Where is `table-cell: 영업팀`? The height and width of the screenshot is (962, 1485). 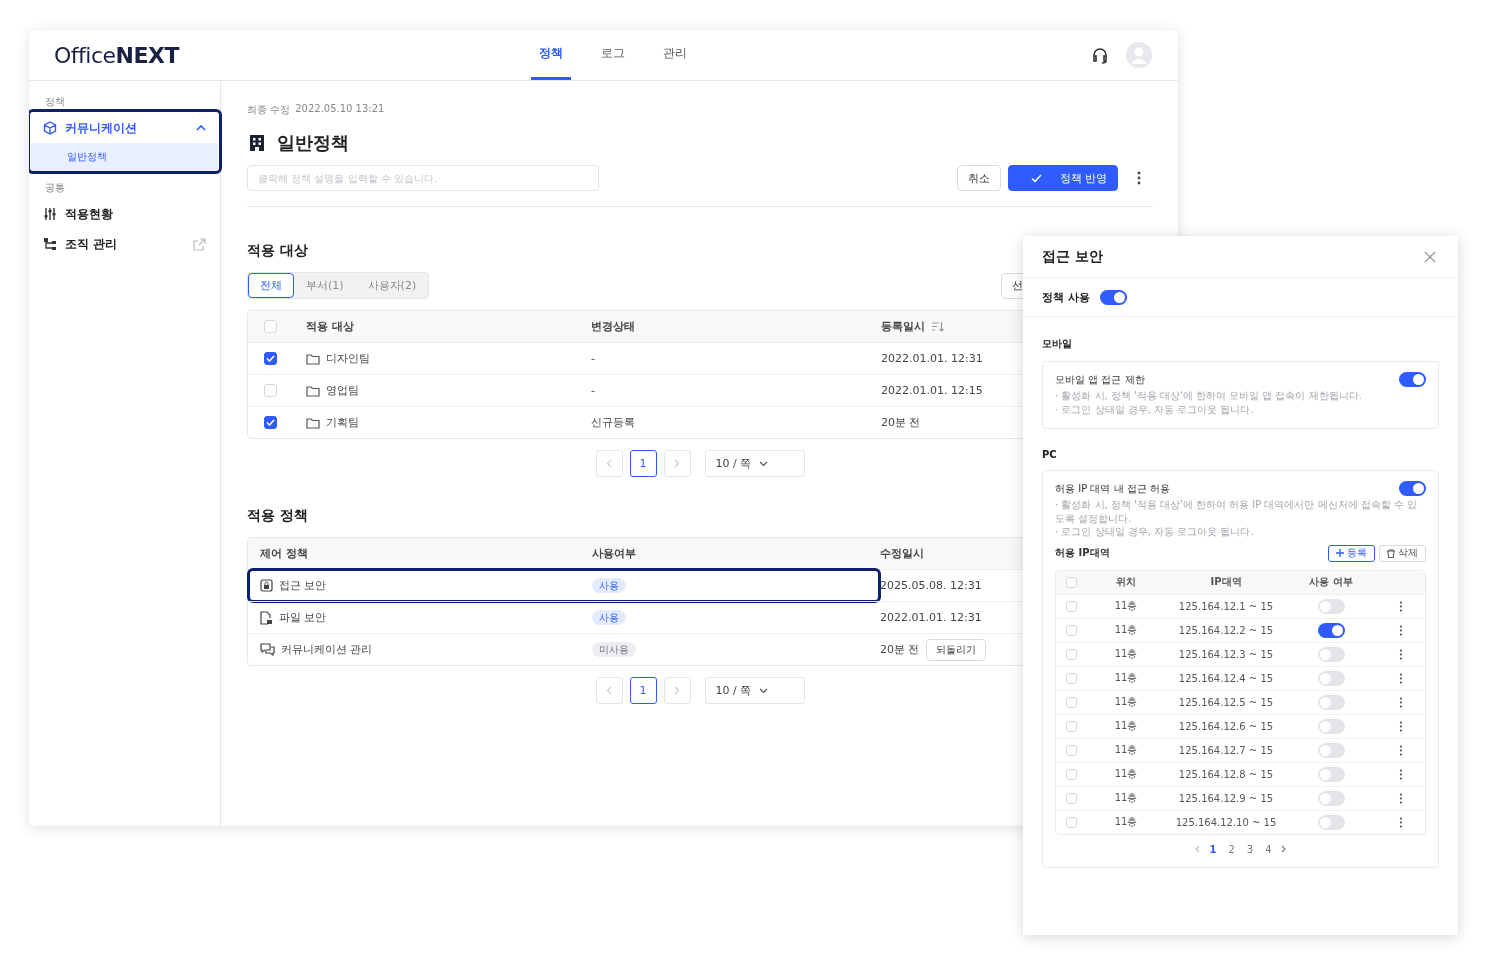
table-cell: 영업팀 is located at coordinates (342, 390).